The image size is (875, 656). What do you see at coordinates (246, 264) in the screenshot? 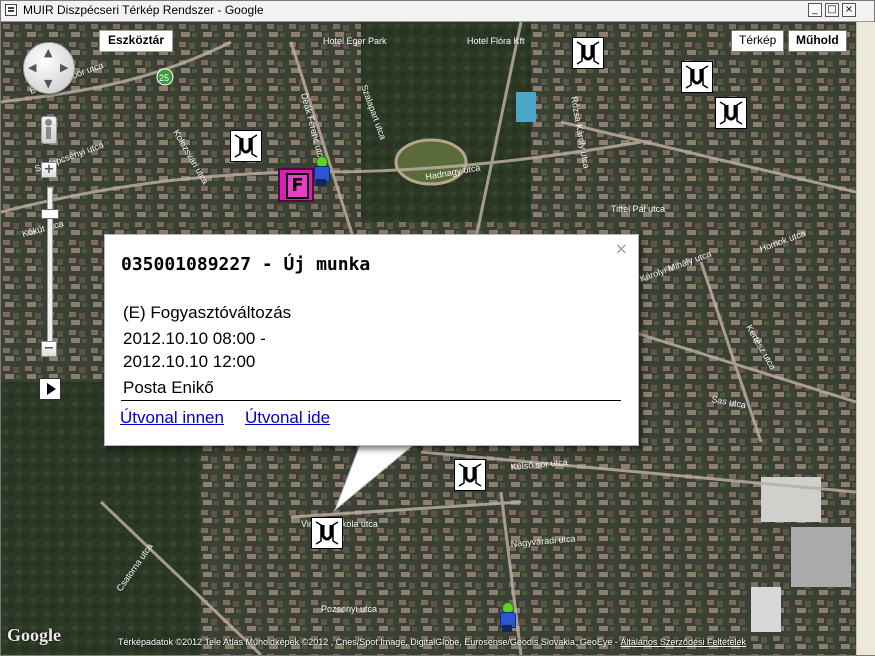
I see `info-window-title: 035001089227 - Új munka` at bounding box center [246, 264].